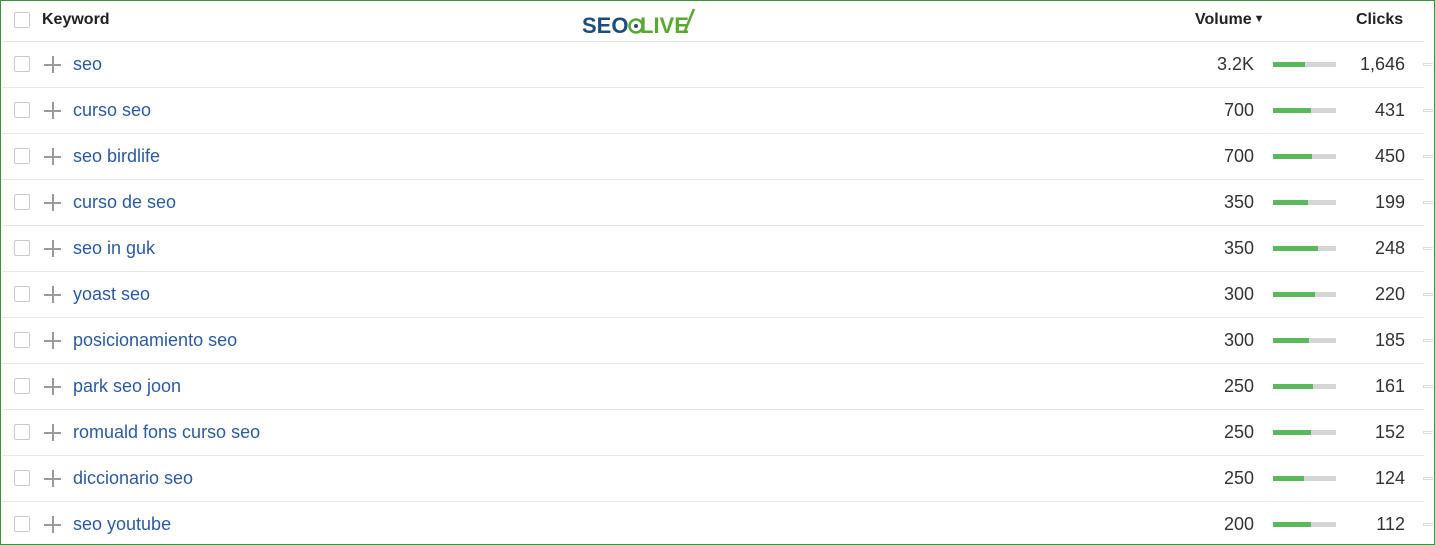 The width and height of the screenshot is (1435, 545). I want to click on keyword-link: seo in guk, so click(114, 248).